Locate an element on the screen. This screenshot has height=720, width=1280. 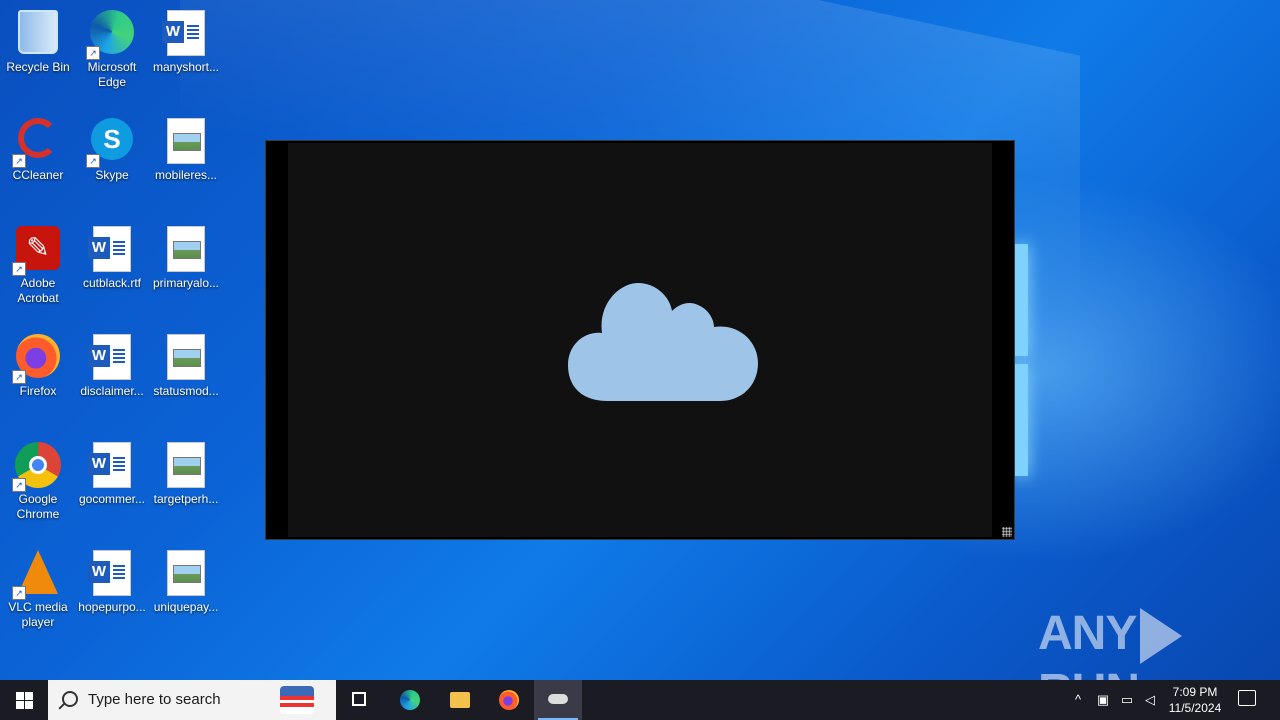
desktop-icon-label: Adobe Acrobat is located at coordinates (38, 290).